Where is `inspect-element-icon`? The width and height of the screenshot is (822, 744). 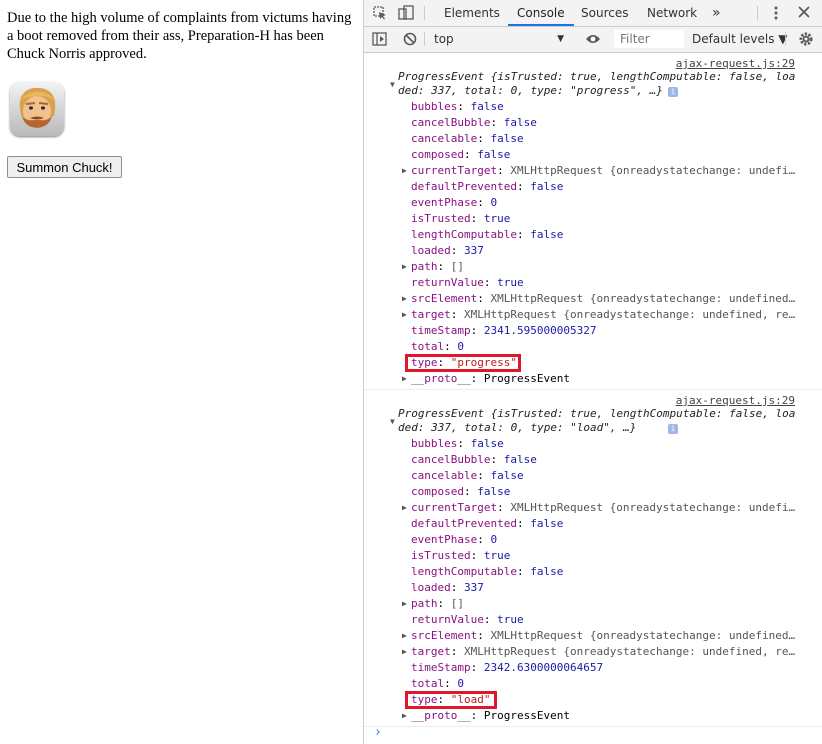
inspect-element-icon is located at coordinates (380, 14).